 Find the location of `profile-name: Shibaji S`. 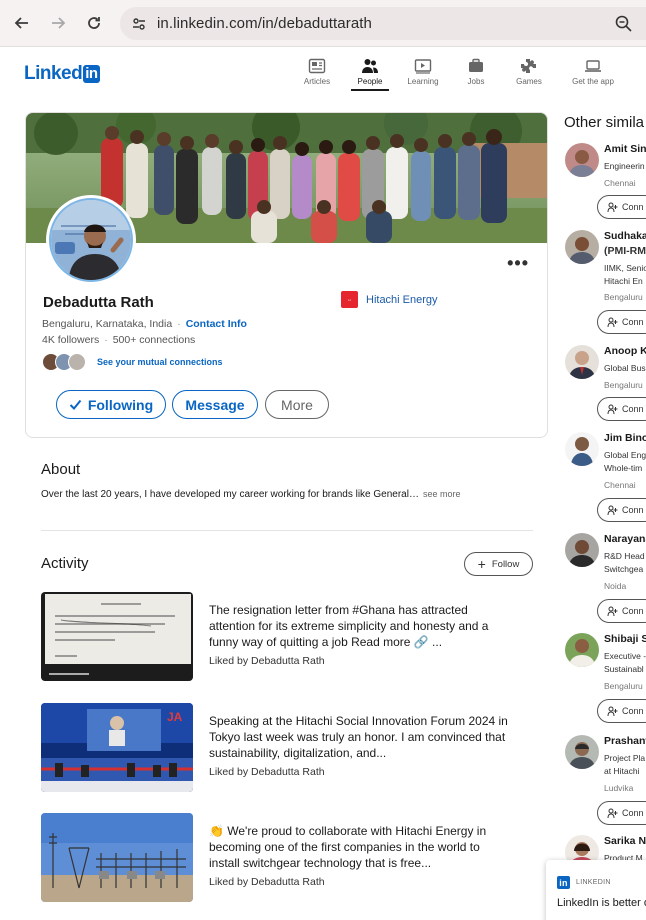

profile-name: Shibaji S is located at coordinates (625, 639).